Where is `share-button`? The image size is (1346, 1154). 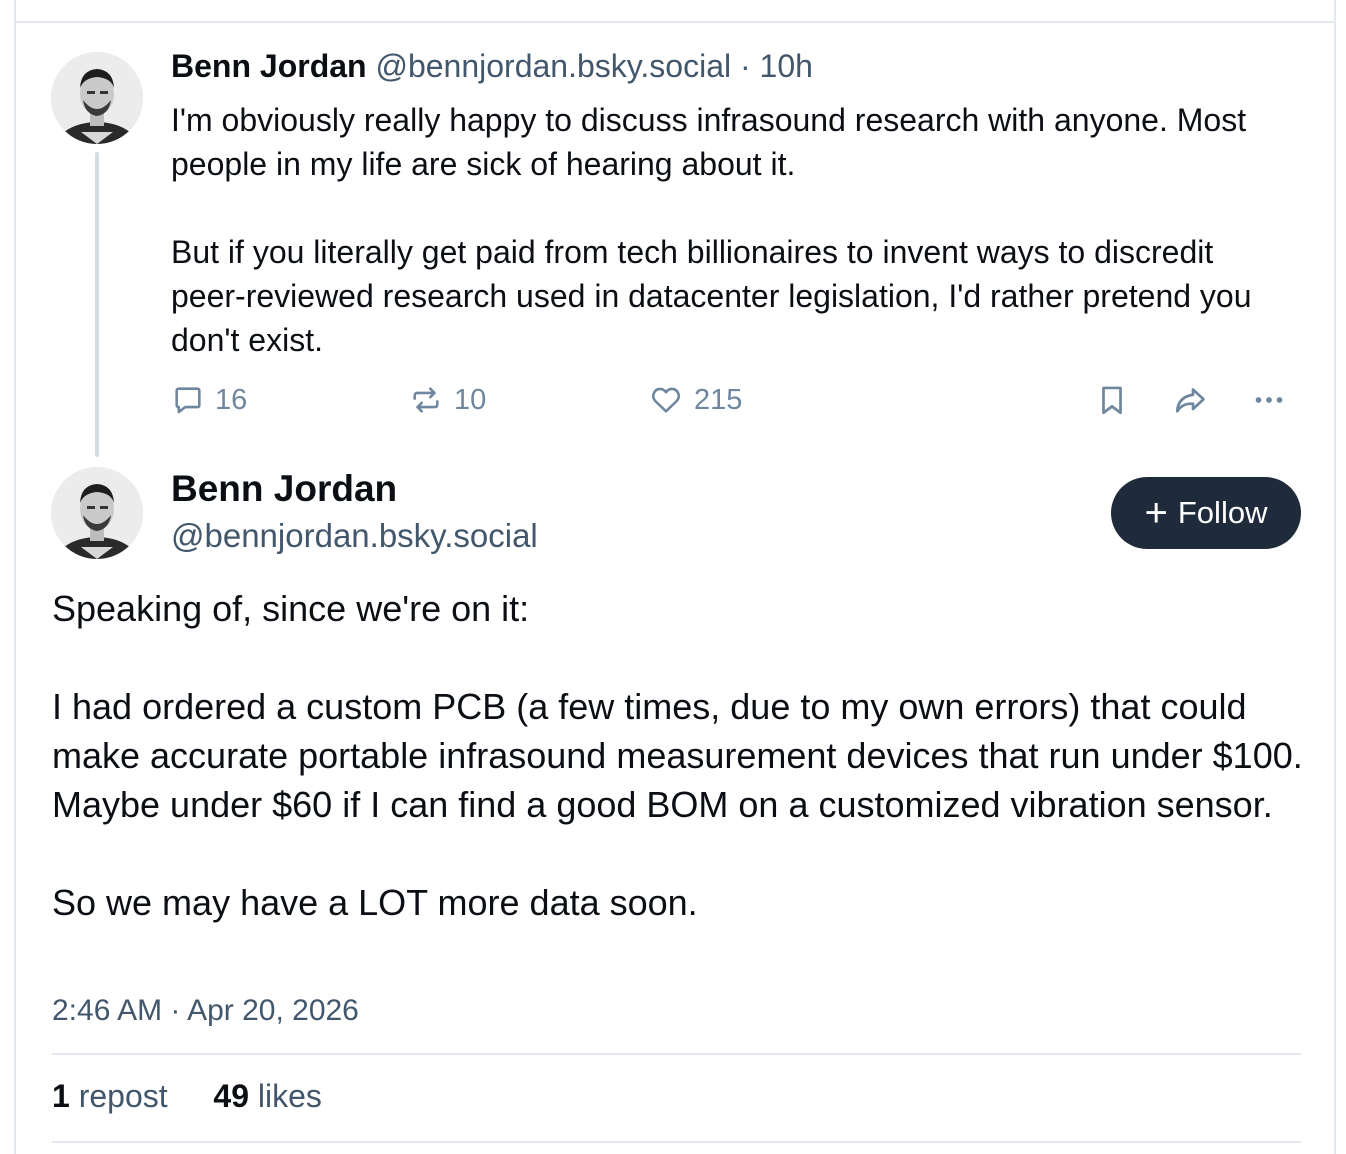 share-button is located at coordinates (1190, 400).